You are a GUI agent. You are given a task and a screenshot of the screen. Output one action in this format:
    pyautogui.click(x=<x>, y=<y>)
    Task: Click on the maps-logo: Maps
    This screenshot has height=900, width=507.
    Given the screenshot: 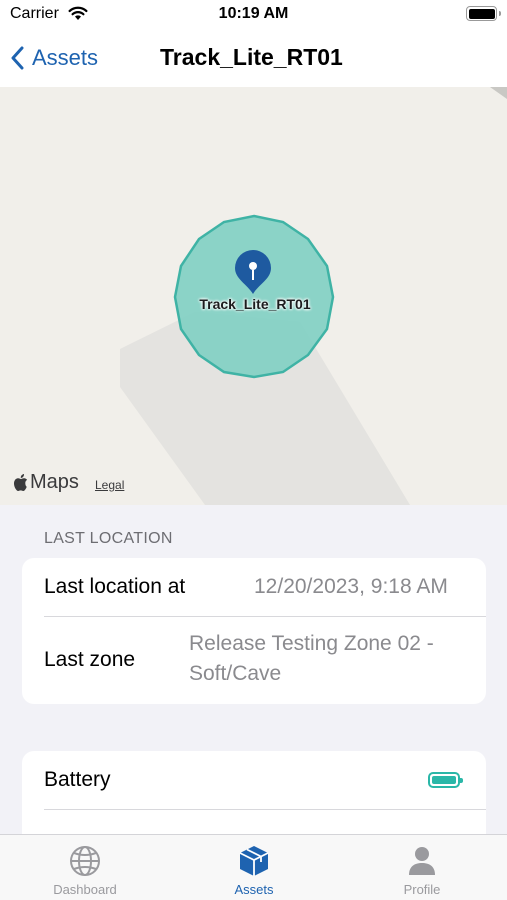 What is the action you would take?
    pyautogui.click(x=46, y=482)
    